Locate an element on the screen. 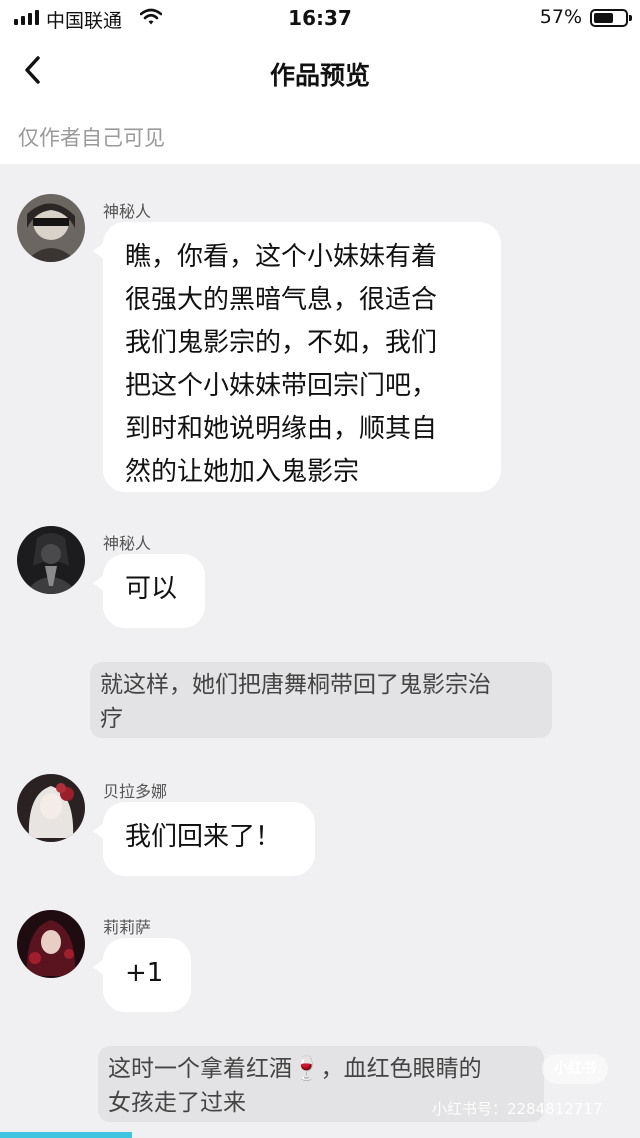  status-bar: 中国联通 16:37 57% is located at coordinates (320, 18).